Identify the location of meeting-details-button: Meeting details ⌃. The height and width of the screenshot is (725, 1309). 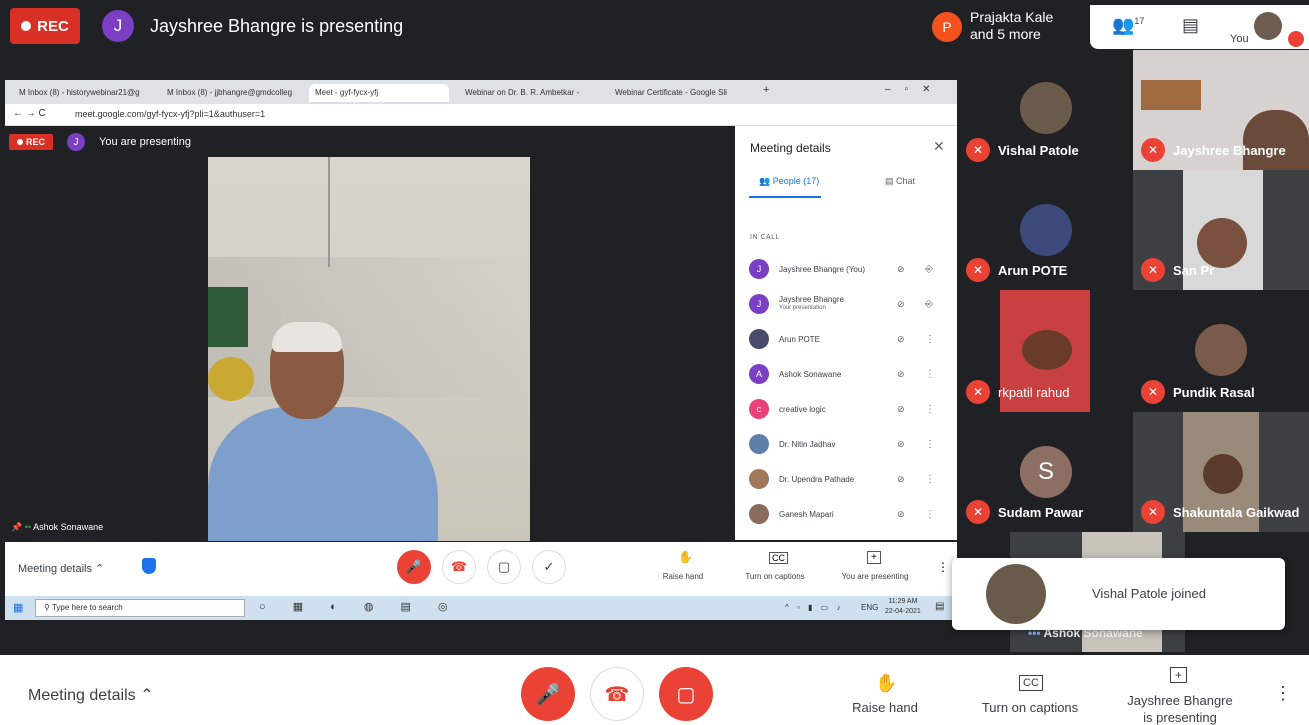
(90, 695).